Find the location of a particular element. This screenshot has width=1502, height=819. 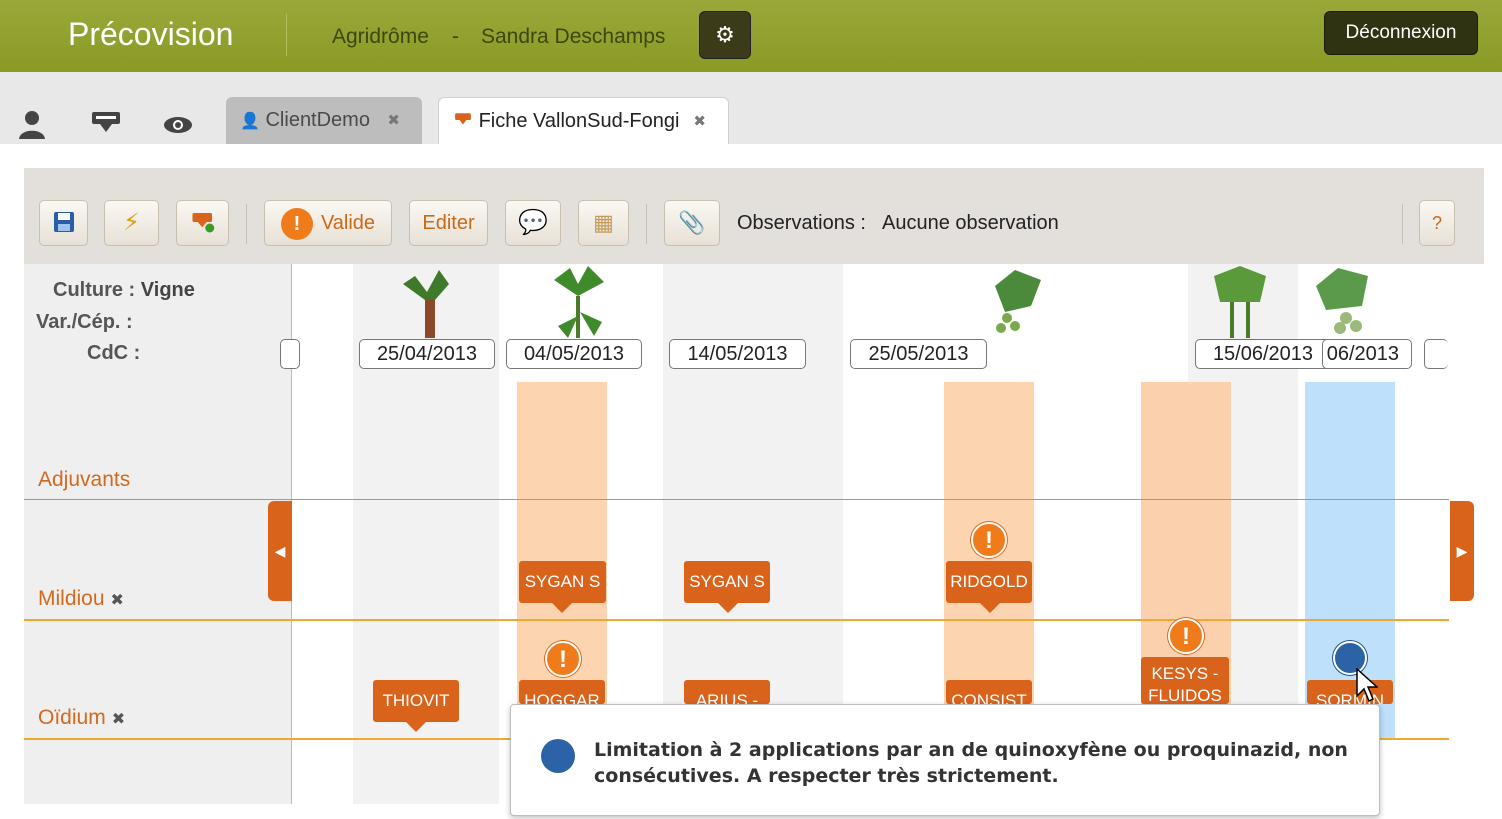

product-tag: SORMIN is located at coordinates (1350, 692).